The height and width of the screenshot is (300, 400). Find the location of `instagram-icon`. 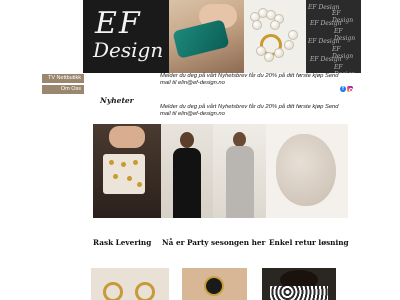

instagram-icon is located at coordinates (350, 89).